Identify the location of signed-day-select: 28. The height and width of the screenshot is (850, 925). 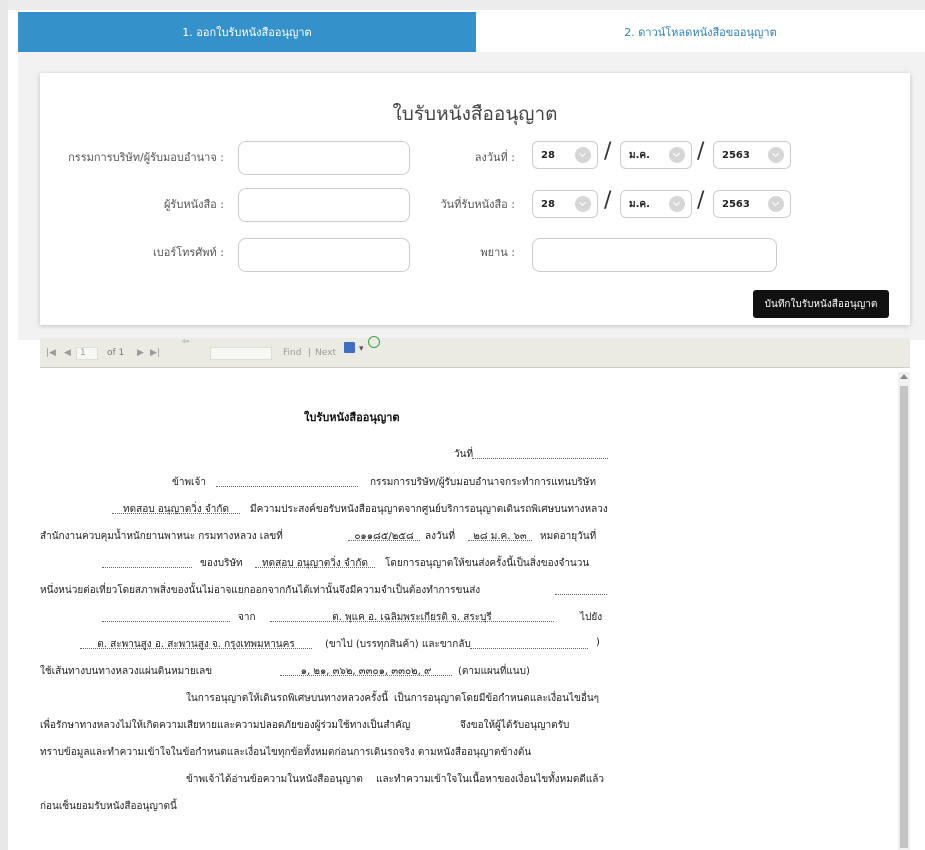
(565, 155).